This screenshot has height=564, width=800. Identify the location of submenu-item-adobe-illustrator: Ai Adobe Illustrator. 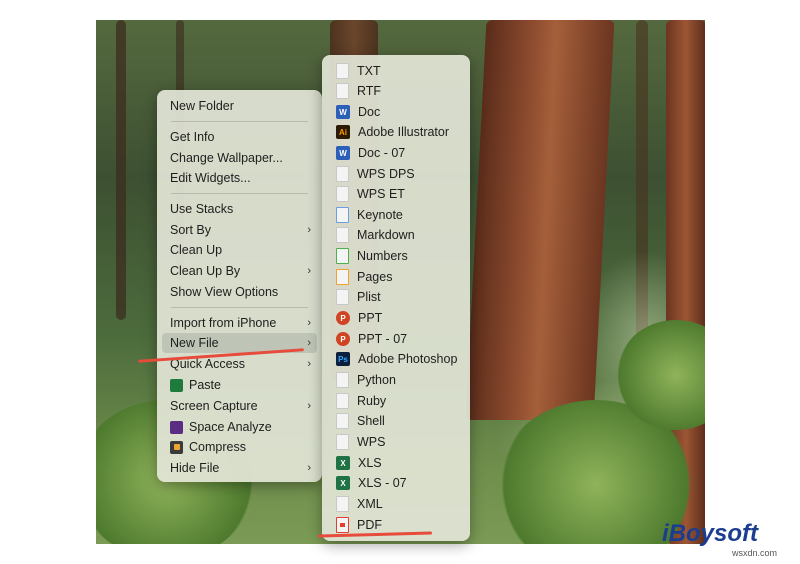
(396, 132).